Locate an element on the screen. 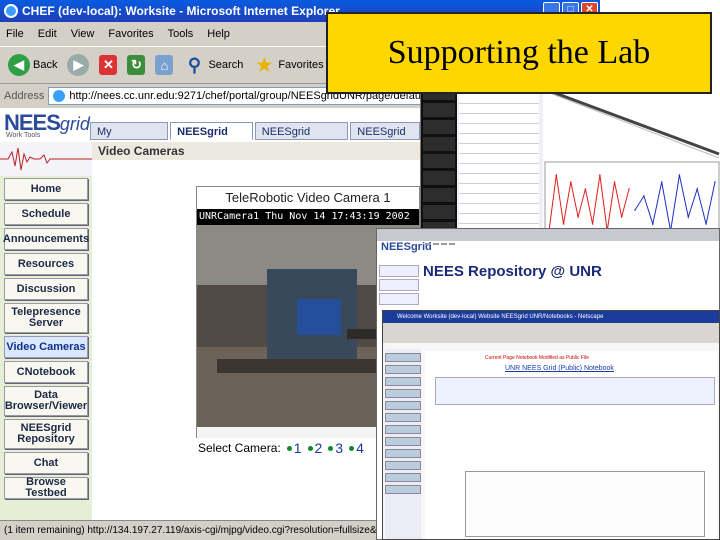 This screenshot has width=720, height=540. probe-highlight is located at coordinates (633, 125).